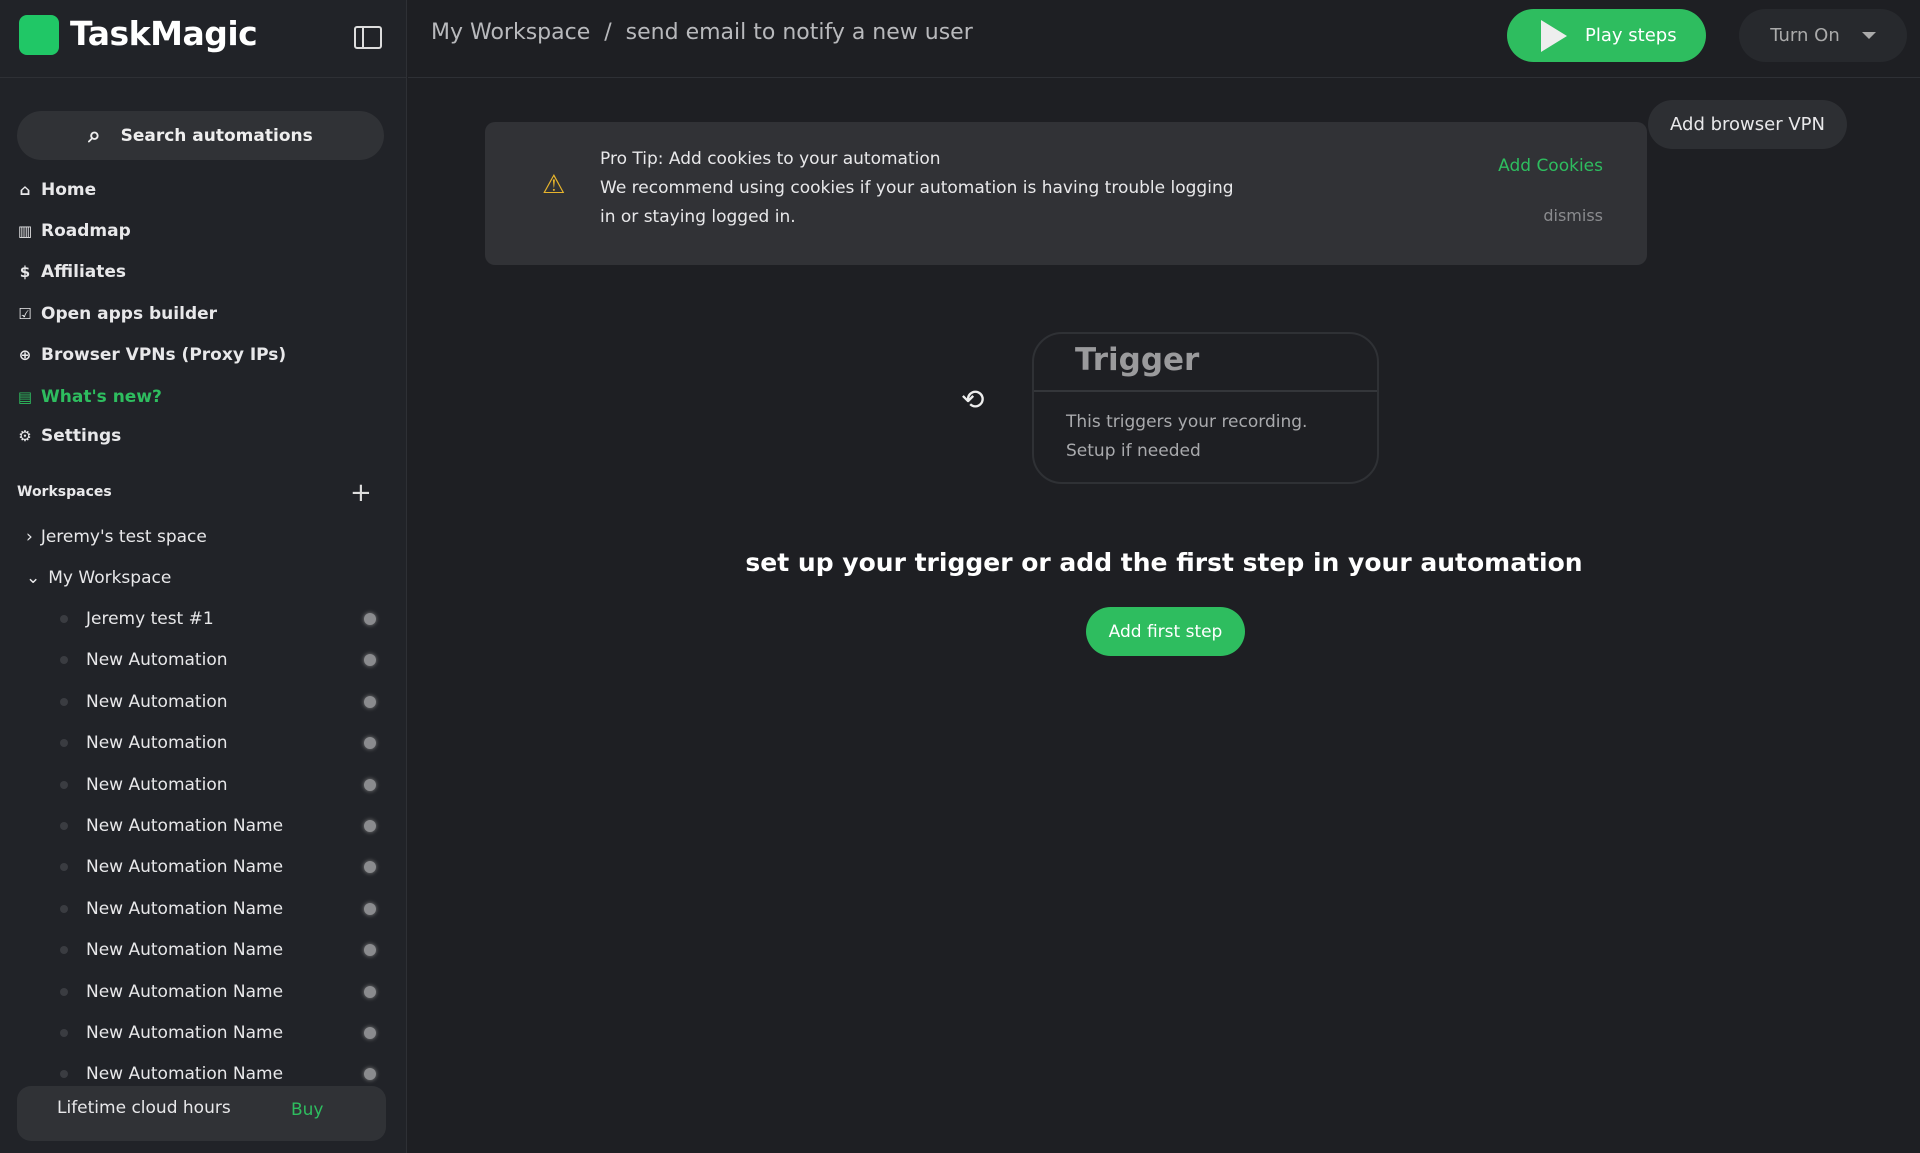  What do you see at coordinates (25, 190) in the screenshot?
I see `home-icon: ⌂` at bounding box center [25, 190].